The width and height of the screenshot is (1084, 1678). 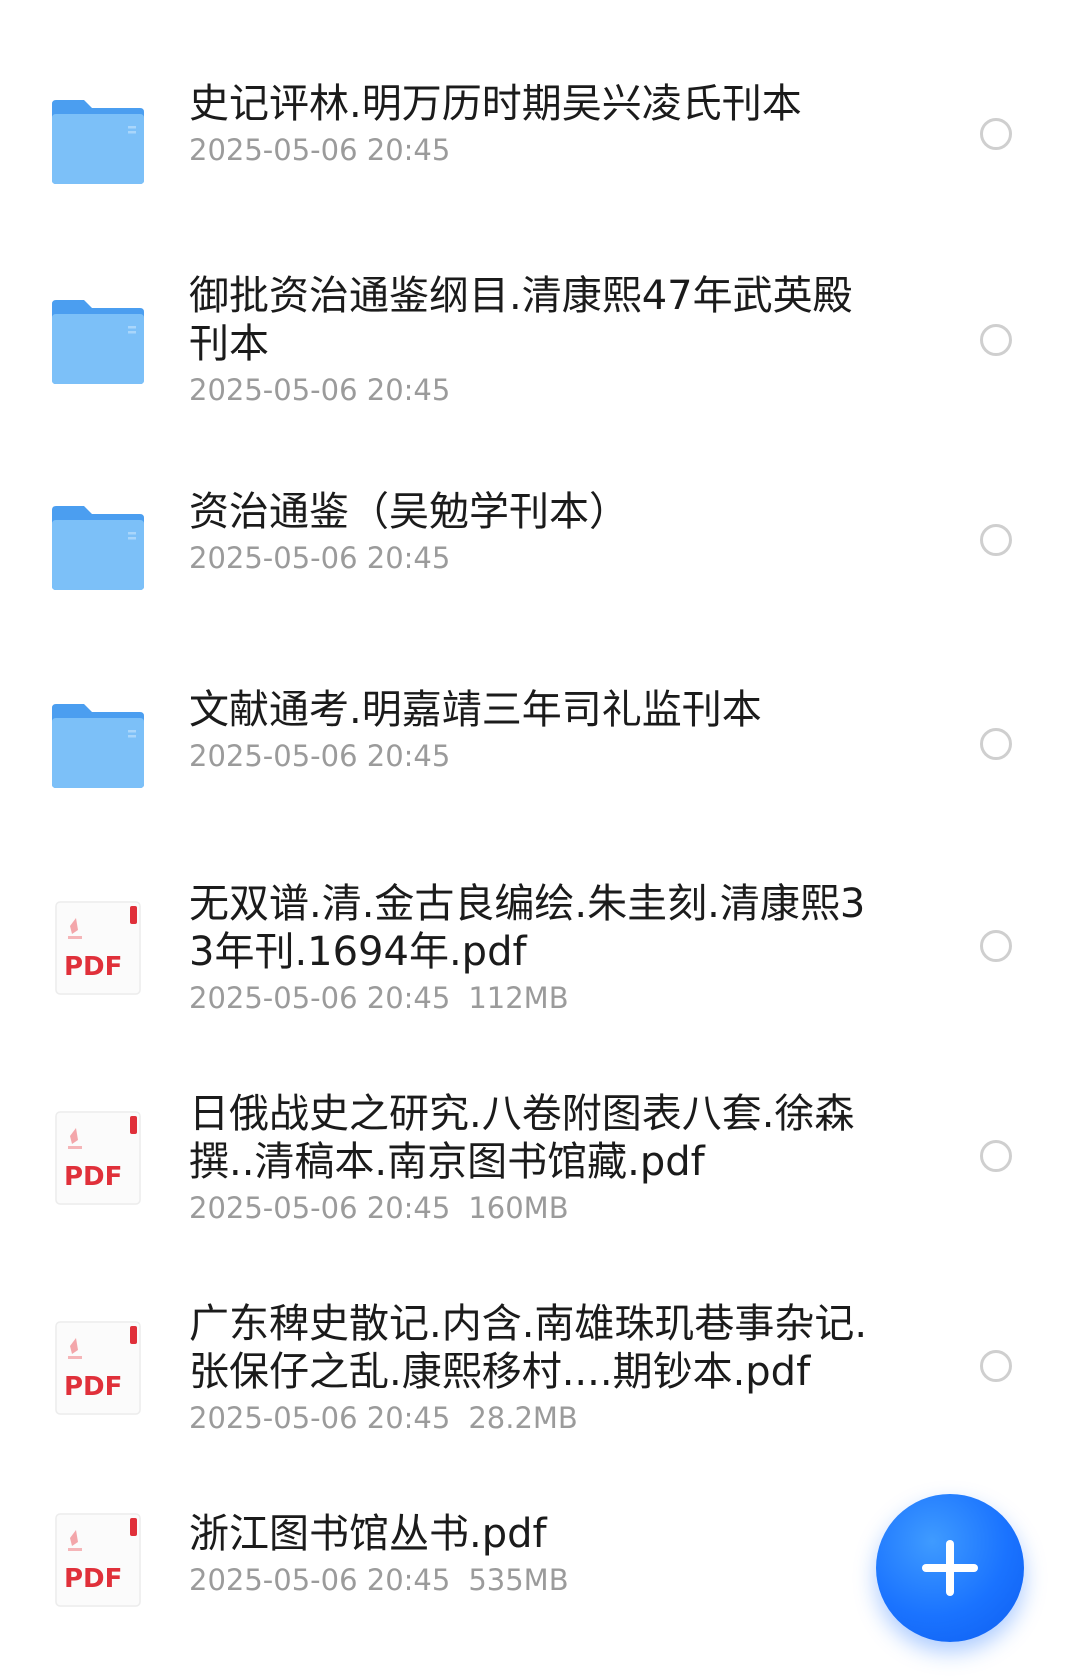 I want to click on file-name: 文献通考.明嘉靖三年司礼监刊本, so click(x=475, y=710).